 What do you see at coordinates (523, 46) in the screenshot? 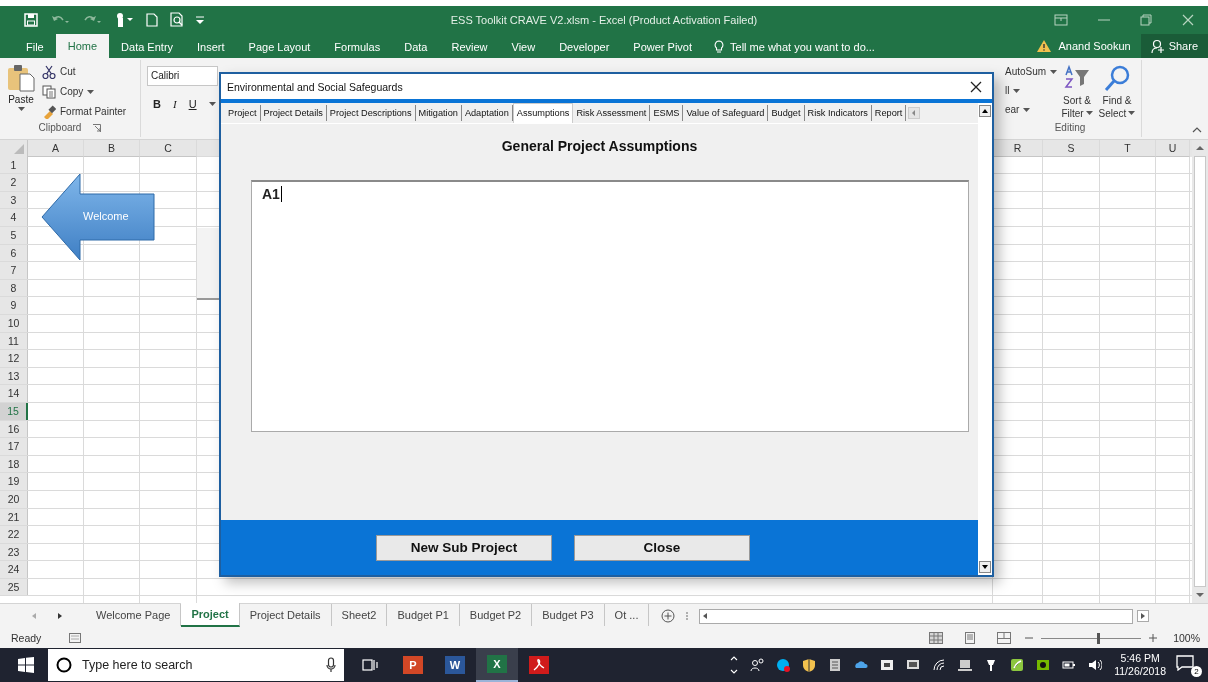
I see `ribbon-tab: View` at bounding box center [523, 46].